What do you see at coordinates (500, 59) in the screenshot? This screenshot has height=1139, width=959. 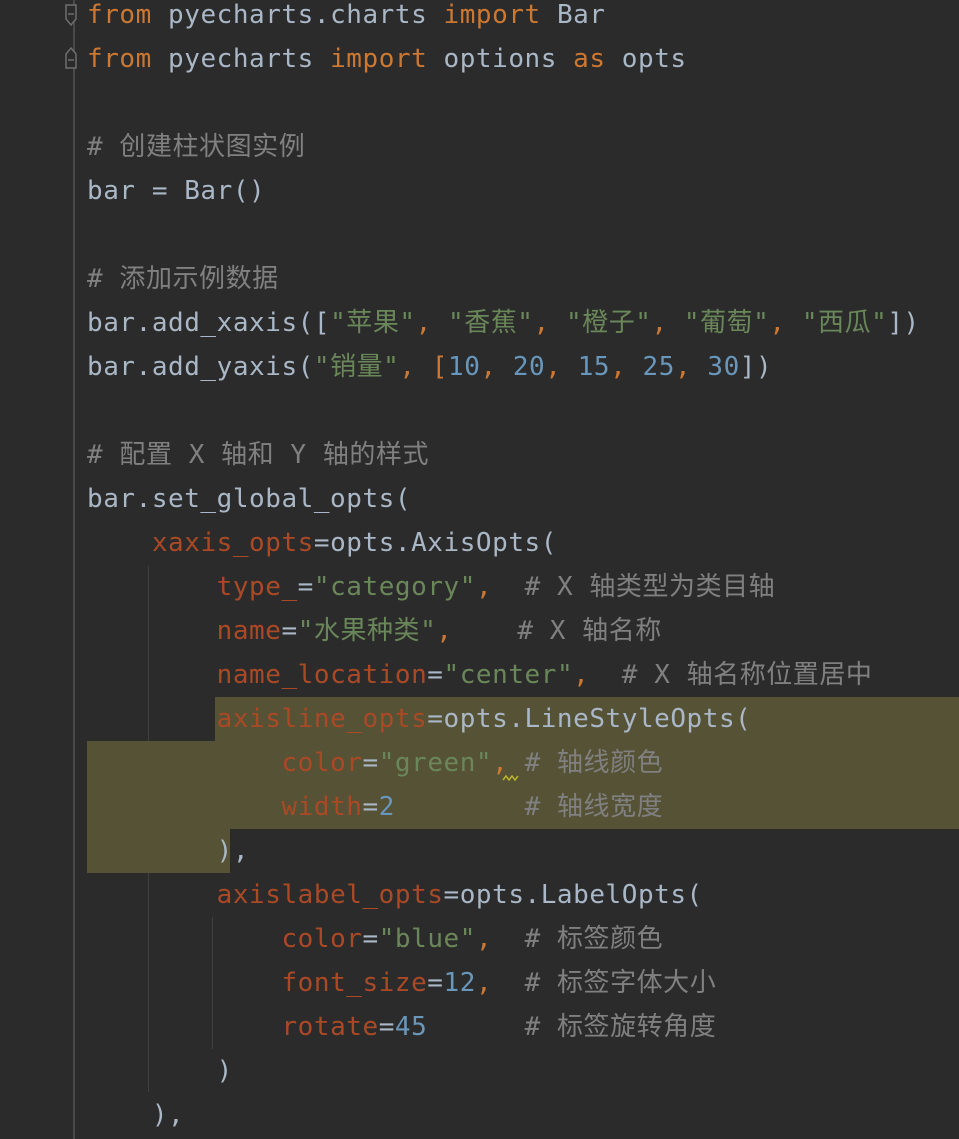 I see `import-name: options` at bounding box center [500, 59].